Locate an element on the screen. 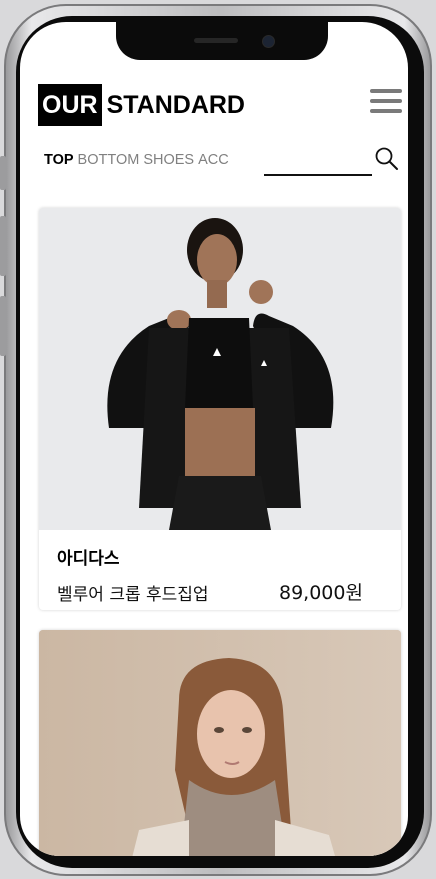 The width and height of the screenshot is (436, 879). product-name: 벨루어 크롭 후드집업 is located at coordinates (133, 595).